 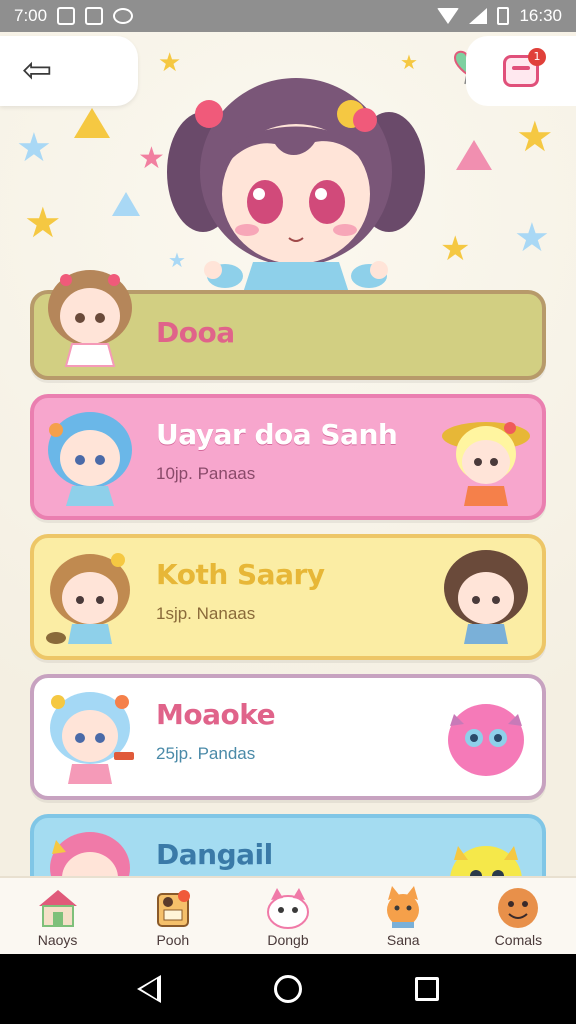 What do you see at coordinates (524, 67) in the screenshot?
I see `shopping-bag-icon: 1` at bounding box center [524, 67].